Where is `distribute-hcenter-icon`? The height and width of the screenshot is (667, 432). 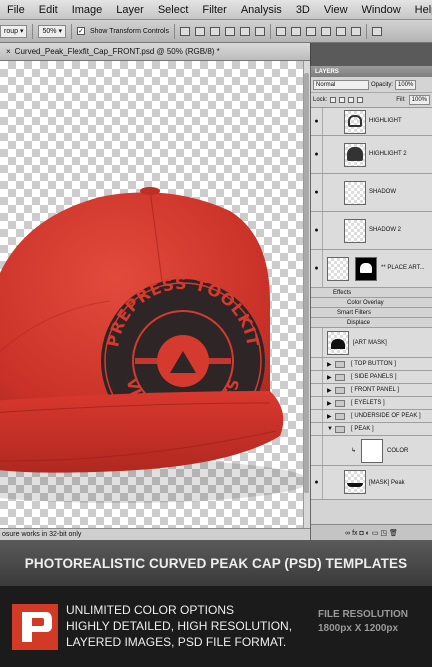
distribute-hcenter-icon is located at coordinates (340, 31).